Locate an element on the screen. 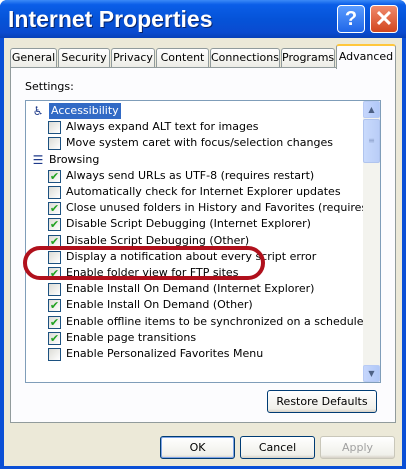 Image resolution: width=406 pixels, height=469 pixels. title-bar: Internet Properties ? ✕ is located at coordinates (203, 19).